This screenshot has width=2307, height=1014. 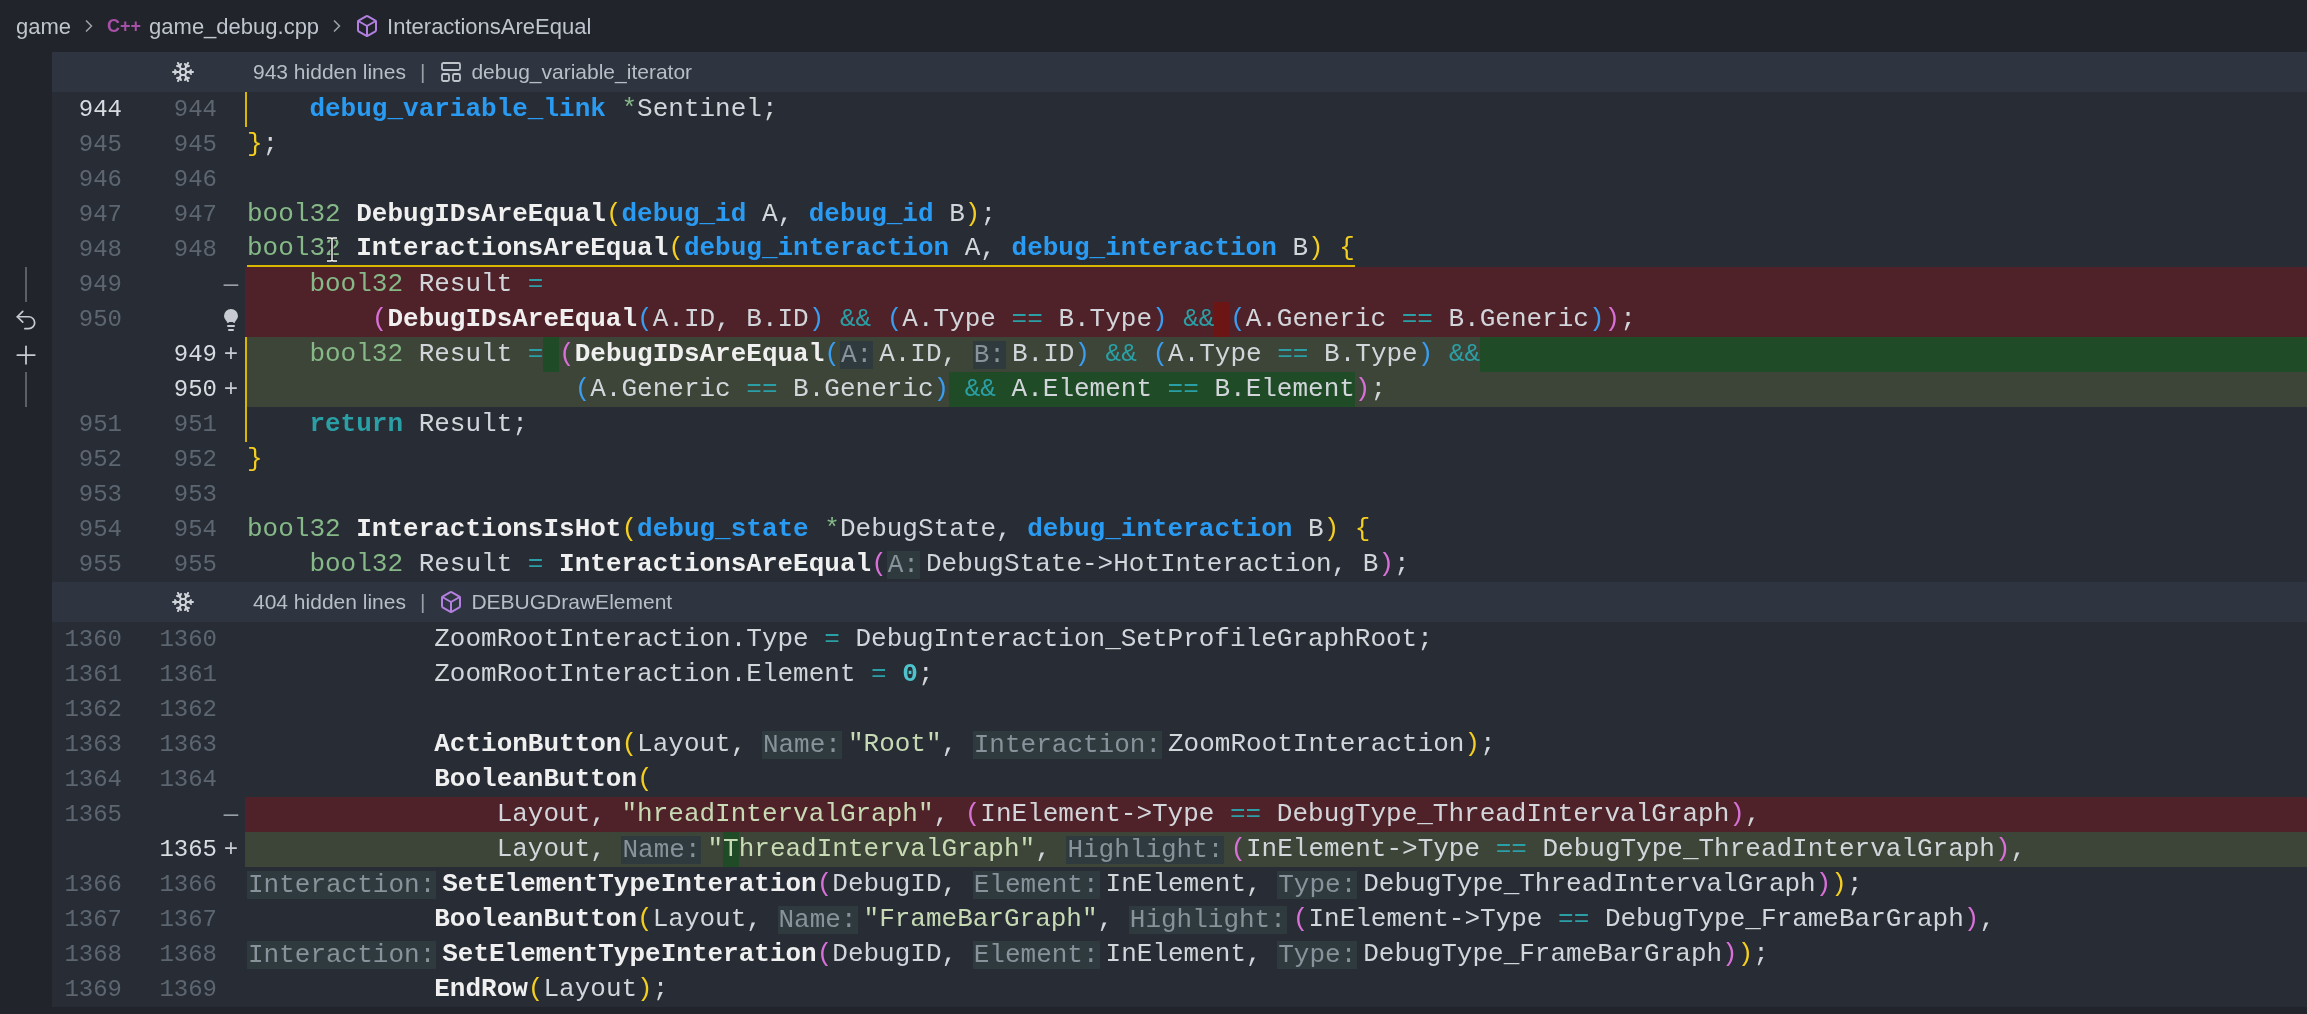 I want to click on code-line: bool32 Result = InteractionsAreEqual(A: DebugState->HotInteraction, B);, so click(x=859, y=565).